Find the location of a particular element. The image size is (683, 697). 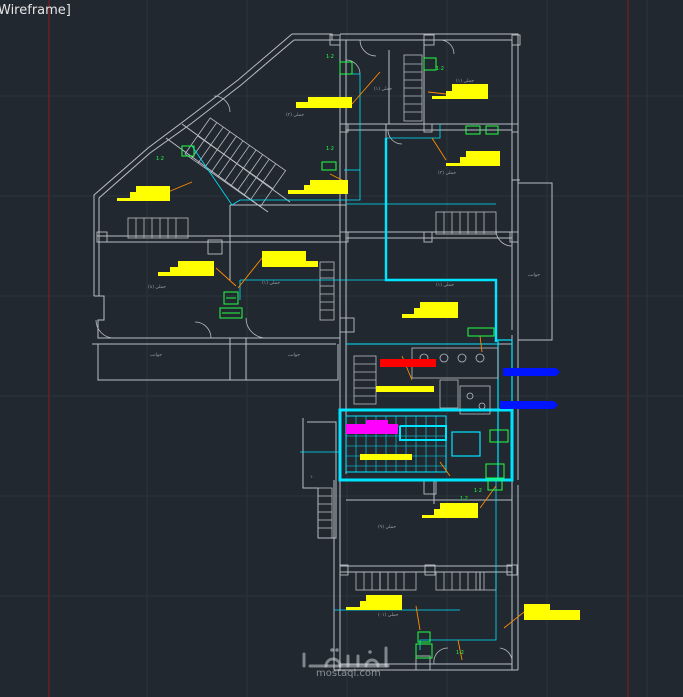

red-pipe-segment is located at coordinates (408, 363).